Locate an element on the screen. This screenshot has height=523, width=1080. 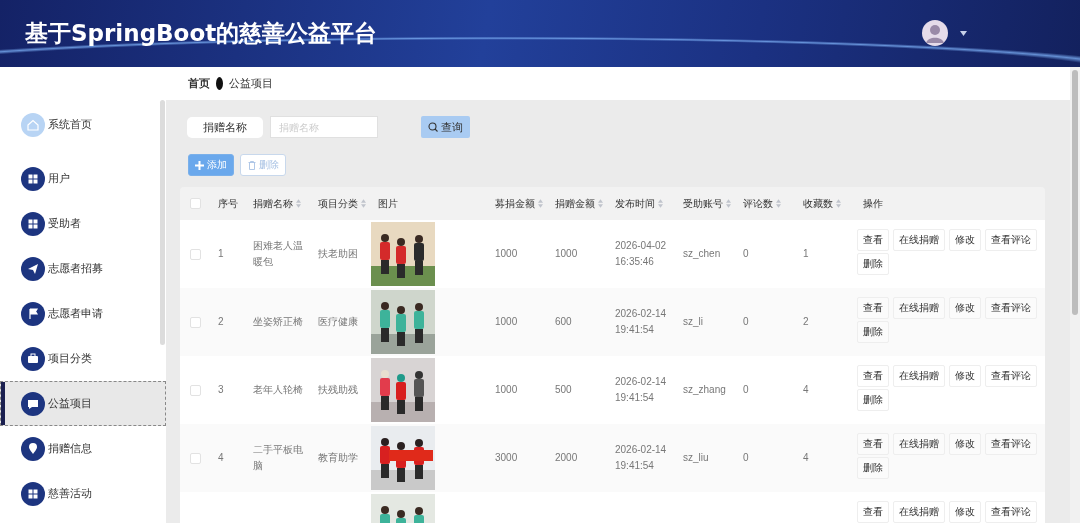
table-cell: sz_chen is located at coordinates (702, 253).